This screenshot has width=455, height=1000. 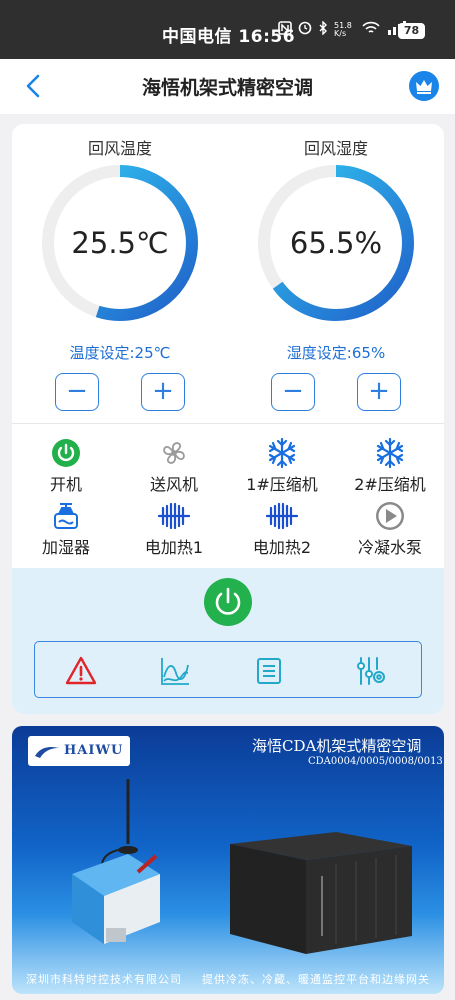 I want to click on device-label: 1#压缩机, so click(x=282, y=484).